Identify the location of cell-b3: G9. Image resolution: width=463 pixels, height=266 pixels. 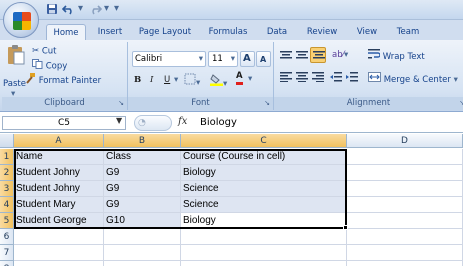
(142, 189).